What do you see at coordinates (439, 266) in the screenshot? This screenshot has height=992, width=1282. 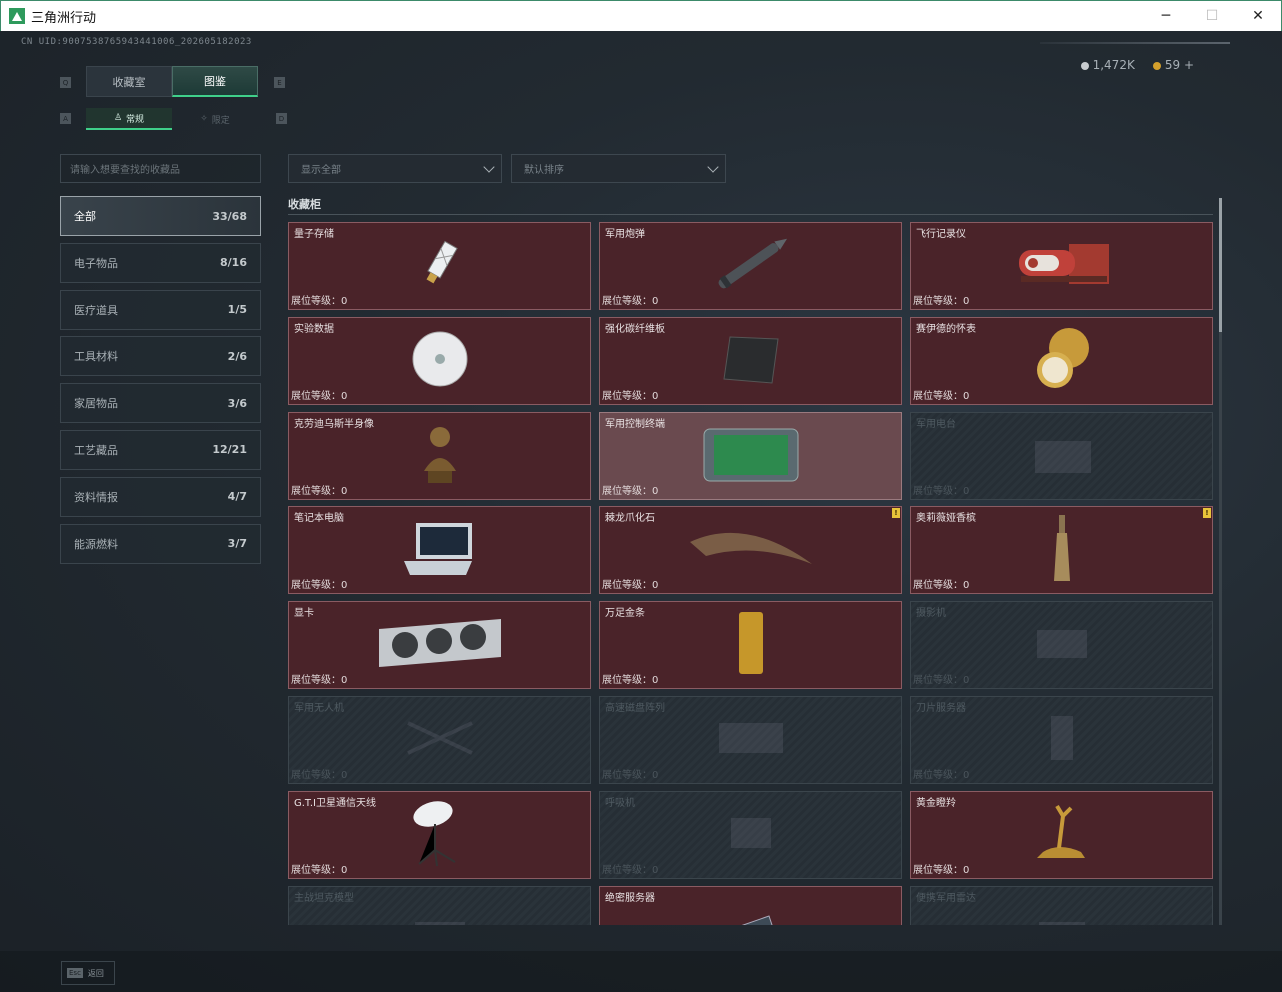 I see `collection-item-card: 量子存储 展位等级：0` at bounding box center [439, 266].